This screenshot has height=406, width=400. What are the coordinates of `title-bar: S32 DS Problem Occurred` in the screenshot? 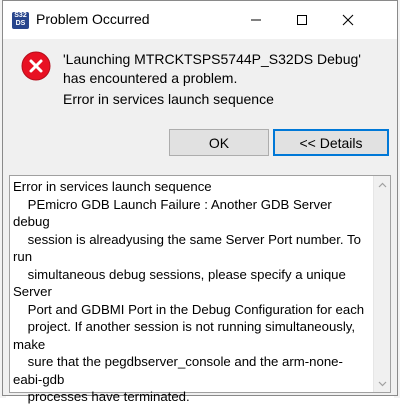 It's located at (200, 20).